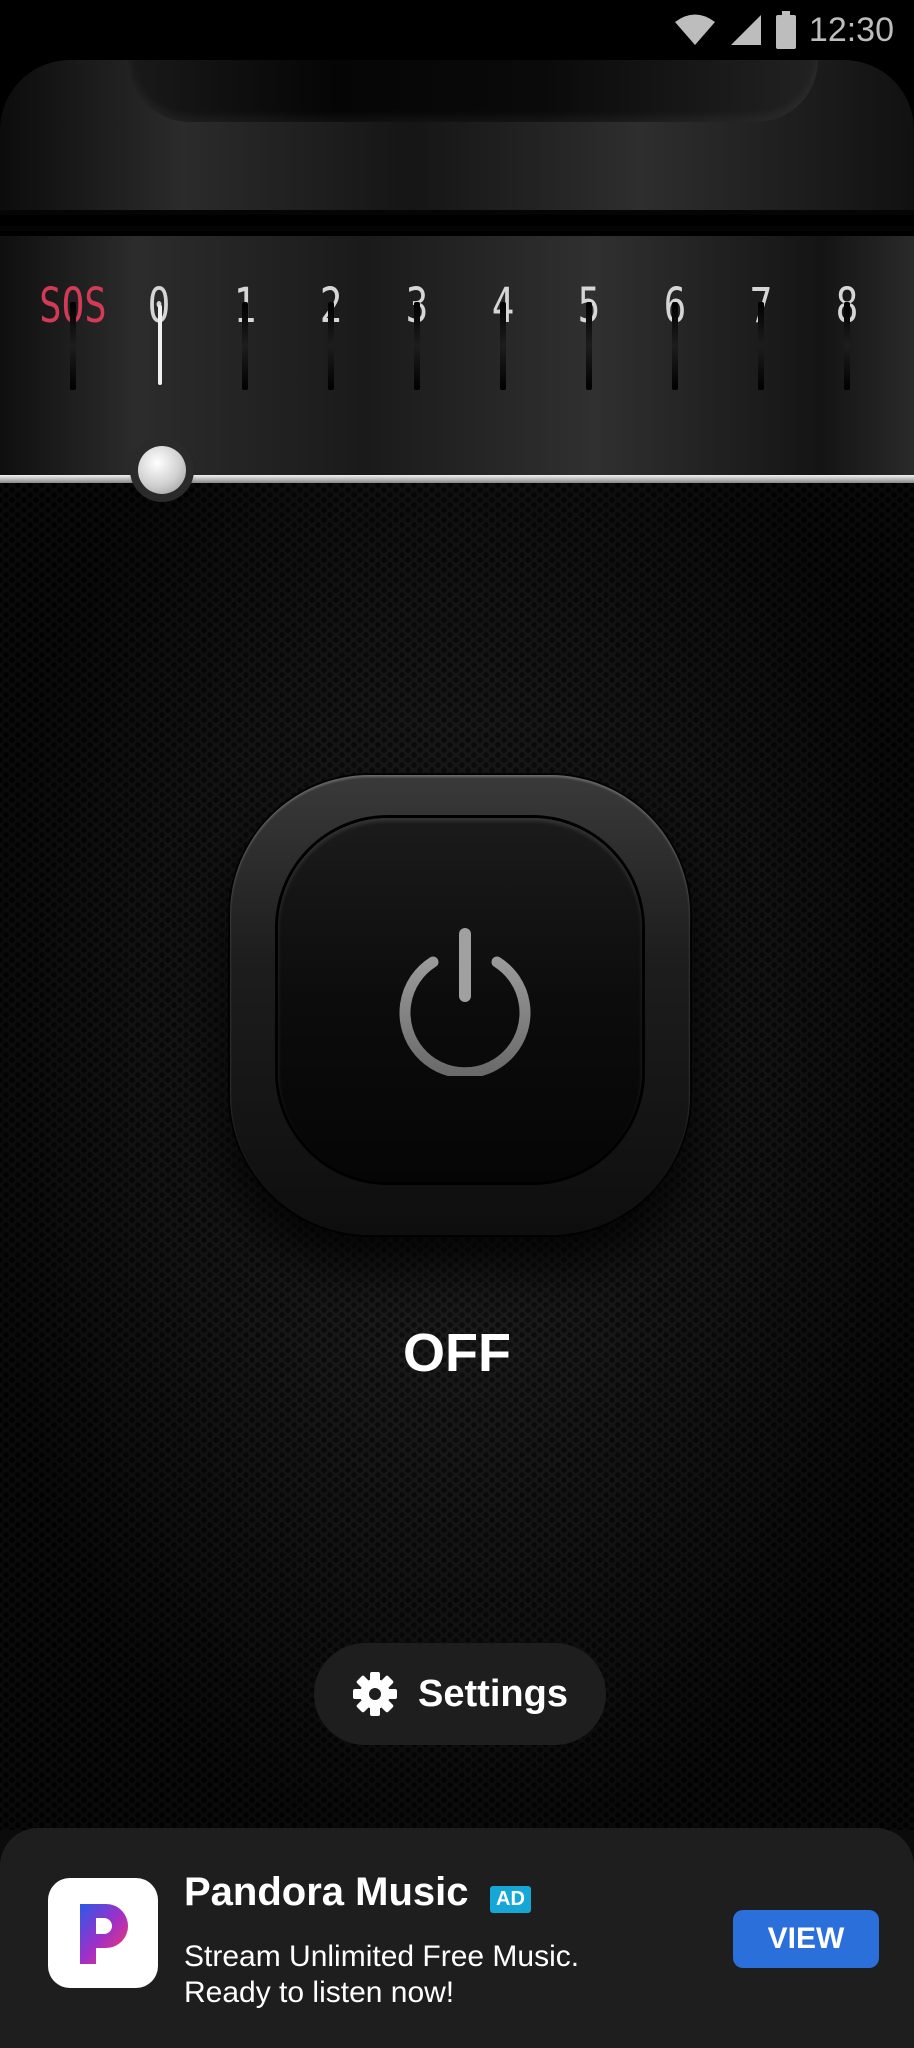  I want to click on ad-badge: AD, so click(510, 1899).